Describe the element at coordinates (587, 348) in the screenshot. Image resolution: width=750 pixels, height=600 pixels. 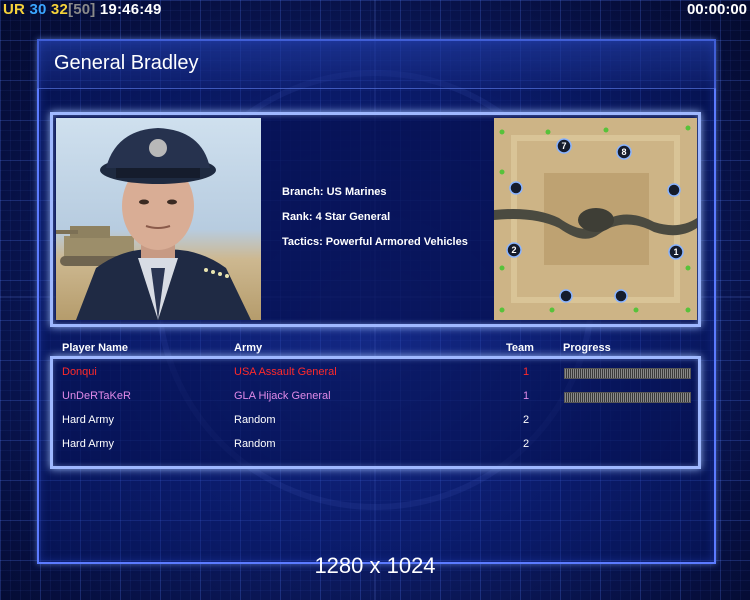
I see `column-header-progress: Progress` at that location.